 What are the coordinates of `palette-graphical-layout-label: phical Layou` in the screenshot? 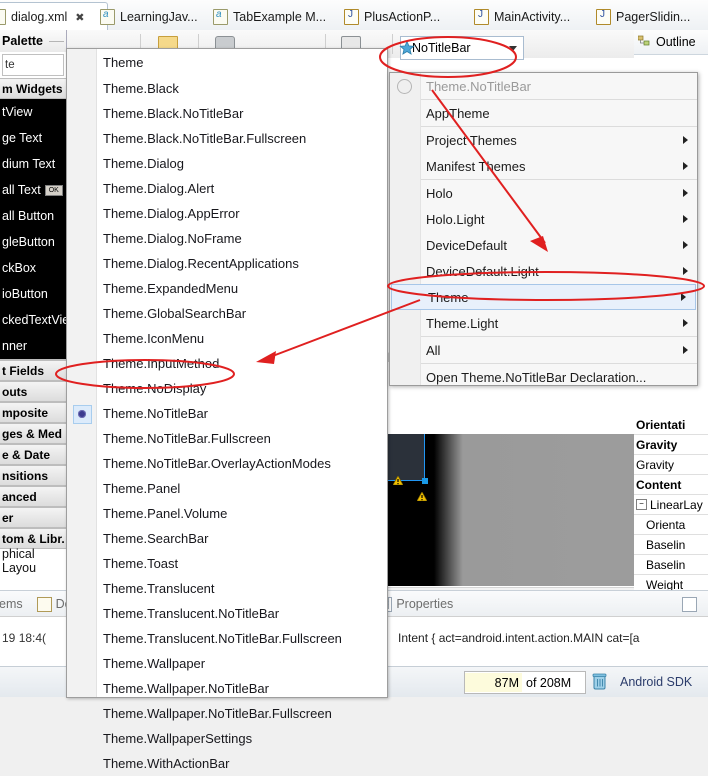 It's located at (33, 561).